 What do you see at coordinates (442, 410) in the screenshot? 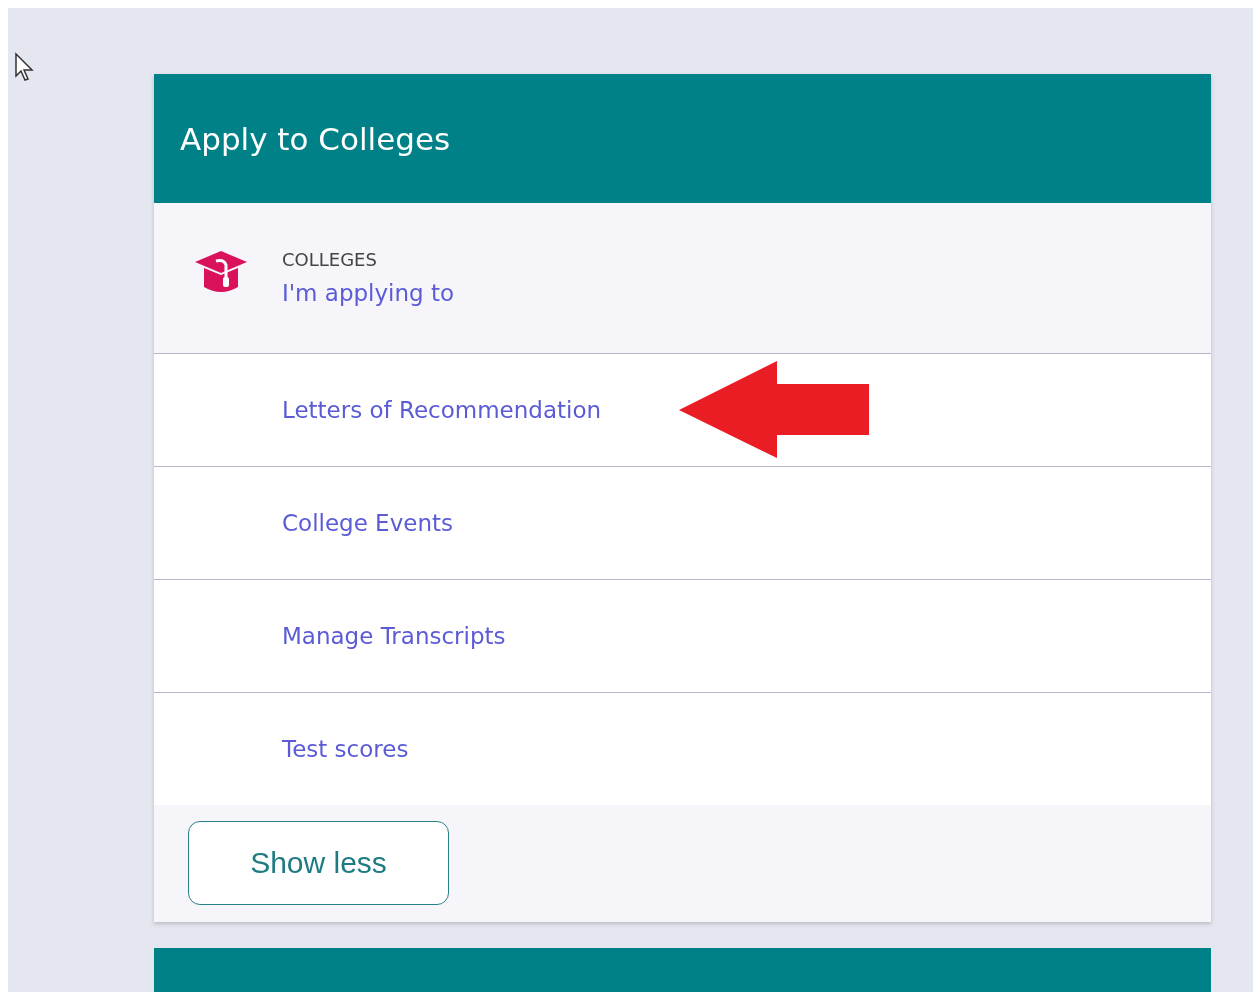
I see `menu-link: Letters of Recommendation` at bounding box center [442, 410].